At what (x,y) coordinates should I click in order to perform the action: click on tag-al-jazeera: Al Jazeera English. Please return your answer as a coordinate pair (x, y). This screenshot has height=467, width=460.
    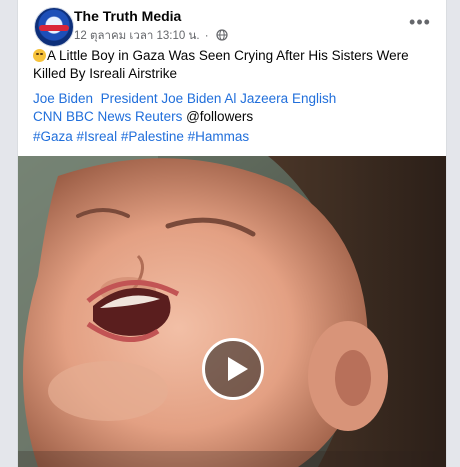
    Looking at the image, I should click on (280, 98).